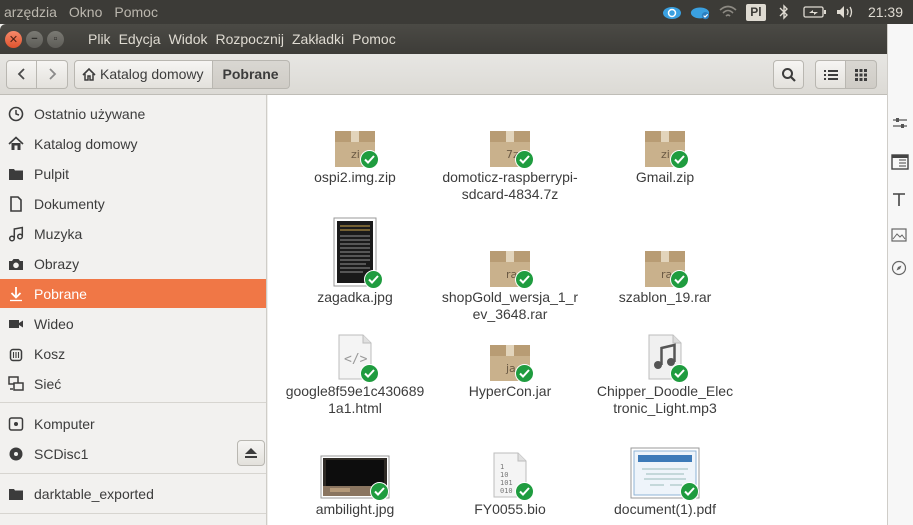 The height and width of the screenshot is (525, 913). Describe the element at coordinates (133, 203) in the screenshot. I see `sidebar-item-documents: Dokumenty` at that location.